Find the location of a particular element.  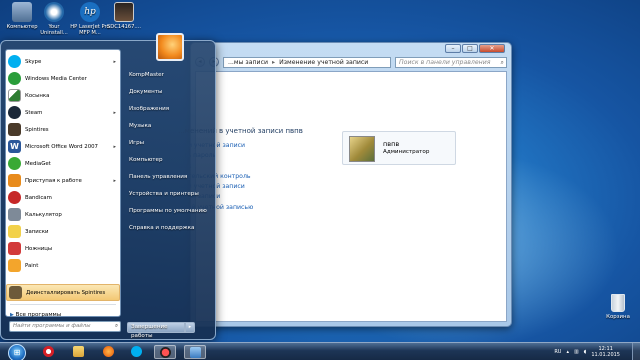

taskbar-control-panel is located at coordinates (195, 352).